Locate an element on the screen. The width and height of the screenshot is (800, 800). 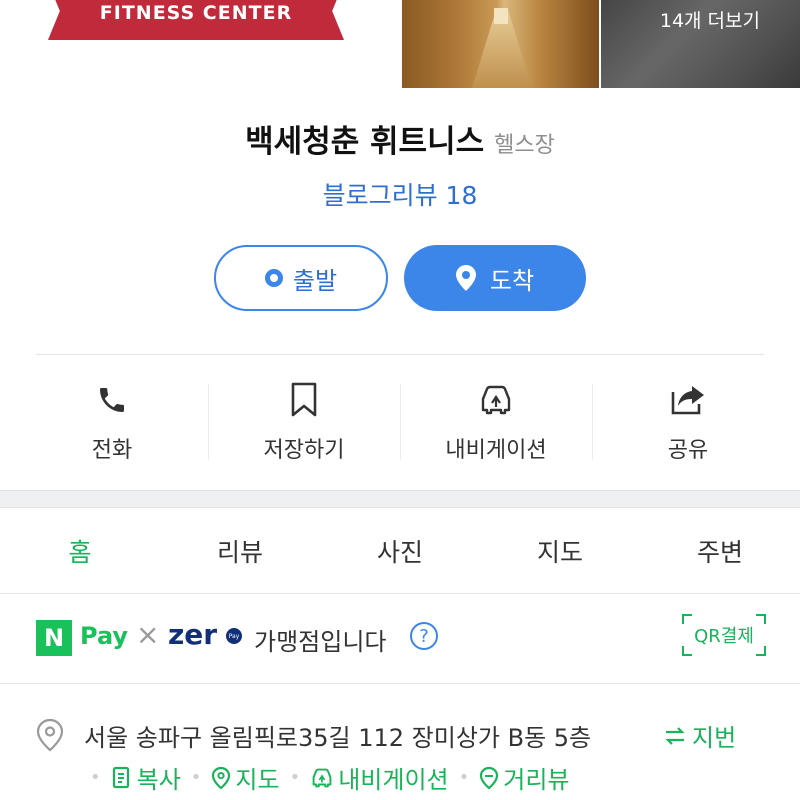
save-label: 저장하기 is located at coordinates (304, 450).